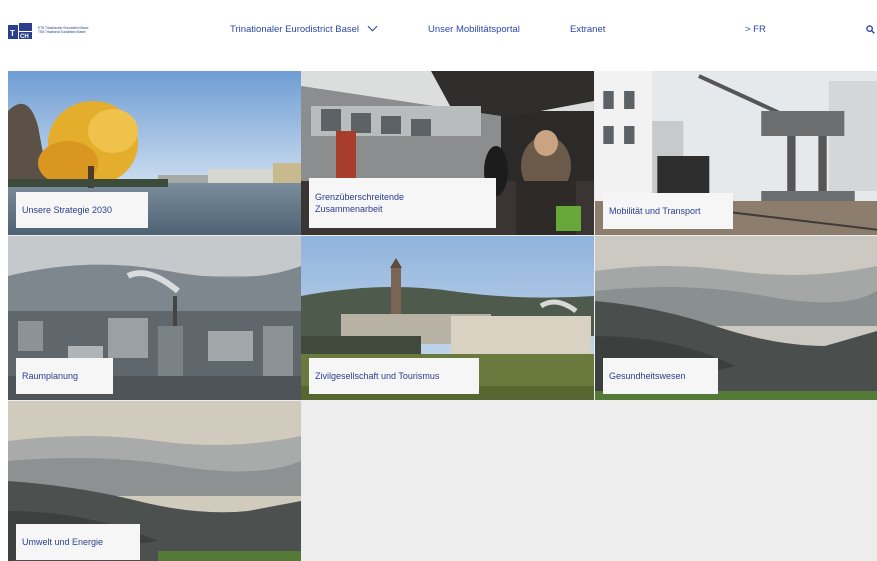 Image resolution: width=877 pixels, height=561 pixels. I want to click on nav-label: Trinationaler Eurodistrict Basel, so click(295, 29).